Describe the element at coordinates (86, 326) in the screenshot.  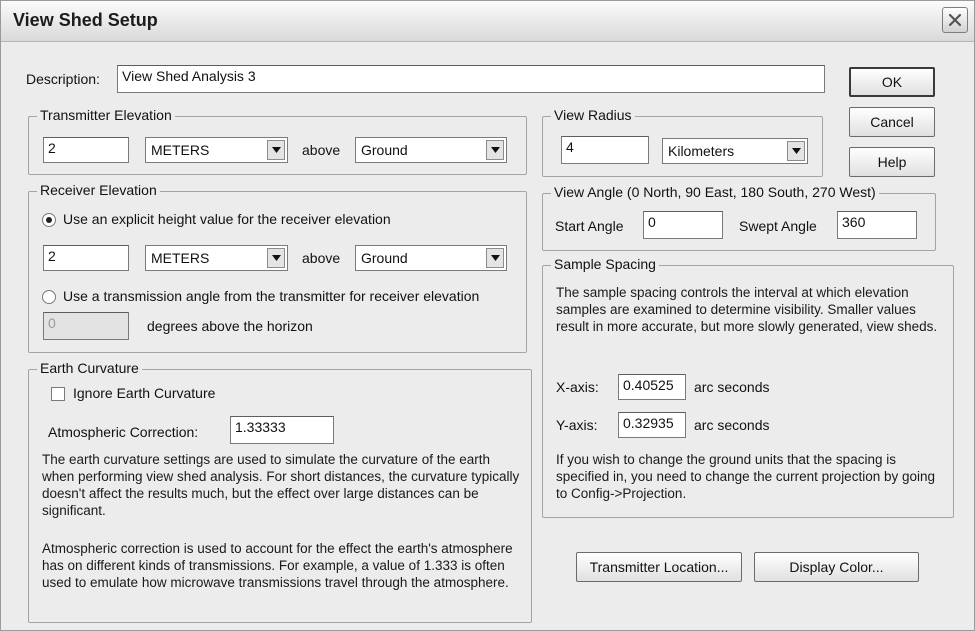
I see `angle-input: 0` at that location.